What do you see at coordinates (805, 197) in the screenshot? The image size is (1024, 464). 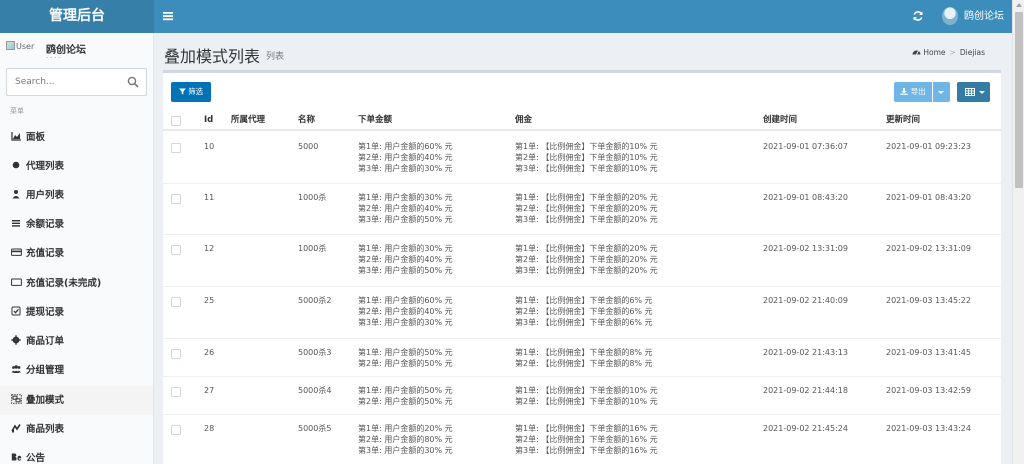 I see `cell-created: 2021-09-01 08:43:20` at bounding box center [805, 197].